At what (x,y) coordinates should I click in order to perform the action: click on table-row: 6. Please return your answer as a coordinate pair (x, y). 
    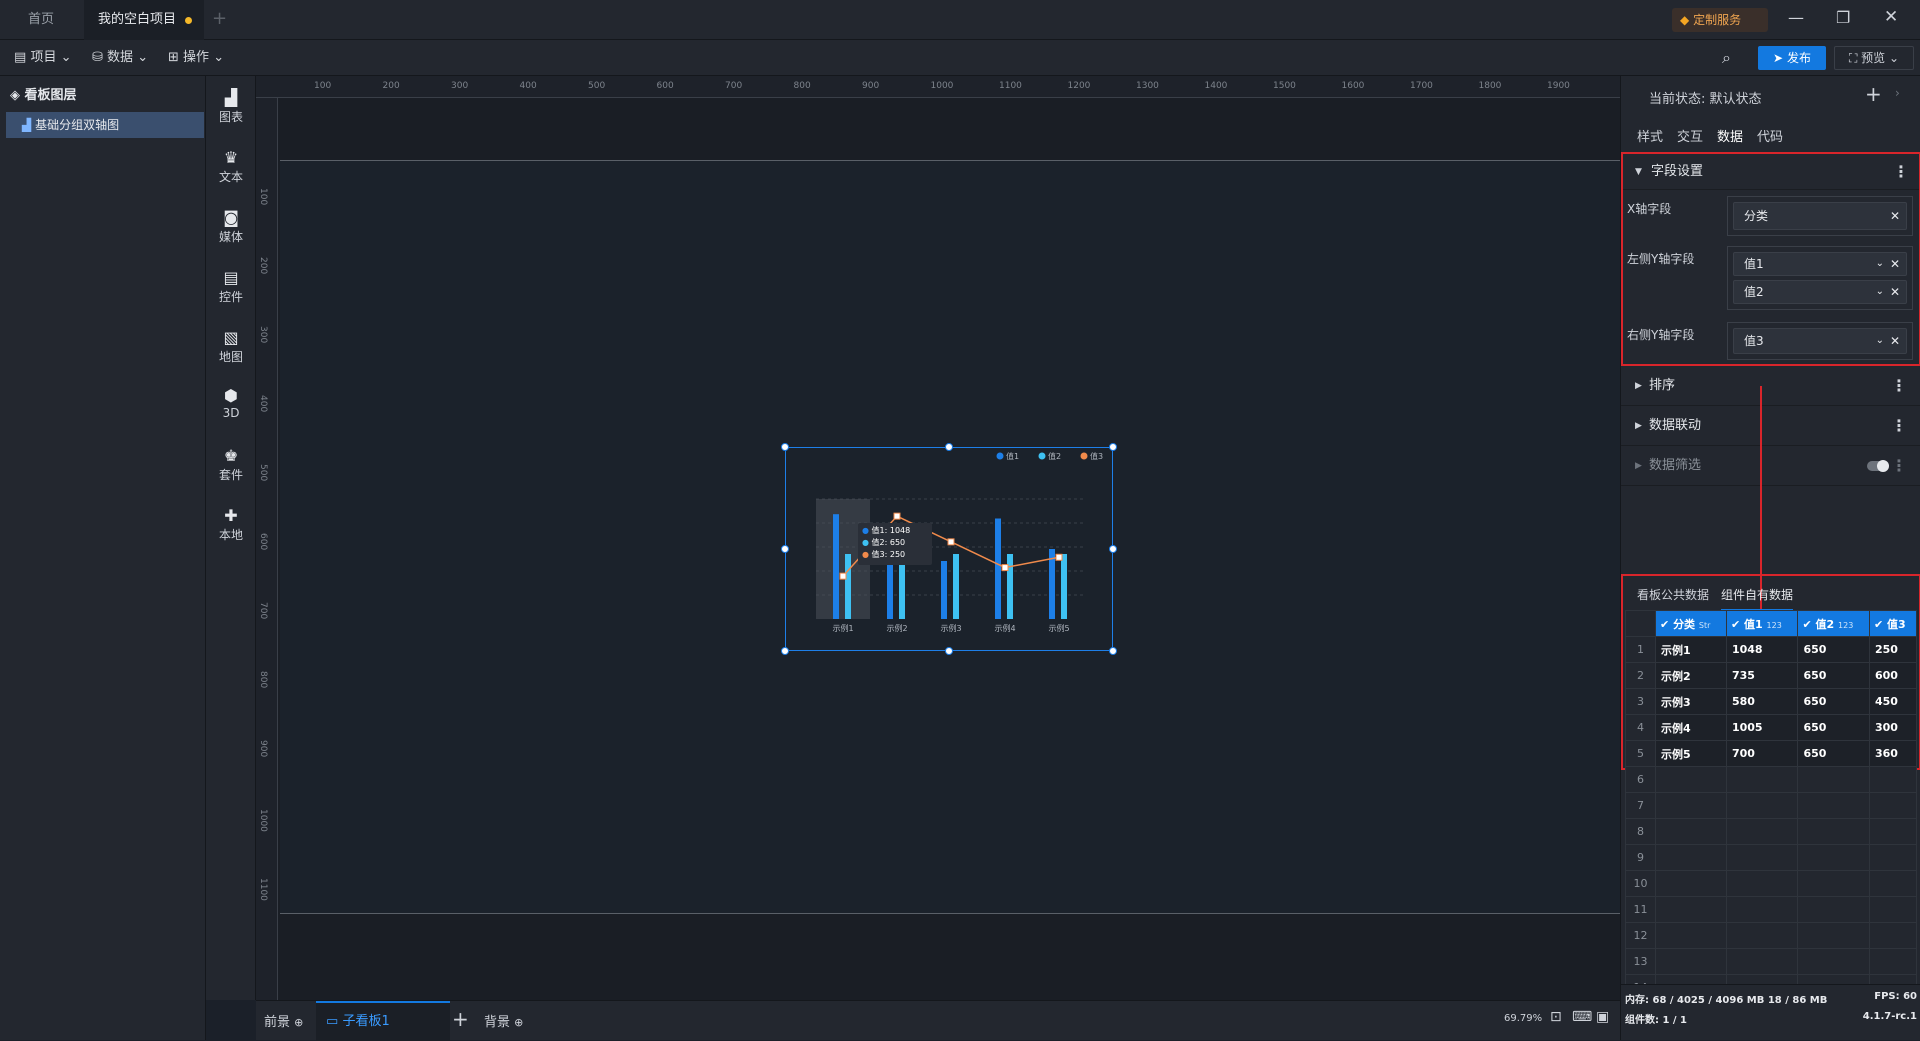
    Looking at the image, I should click on (1771, 779).